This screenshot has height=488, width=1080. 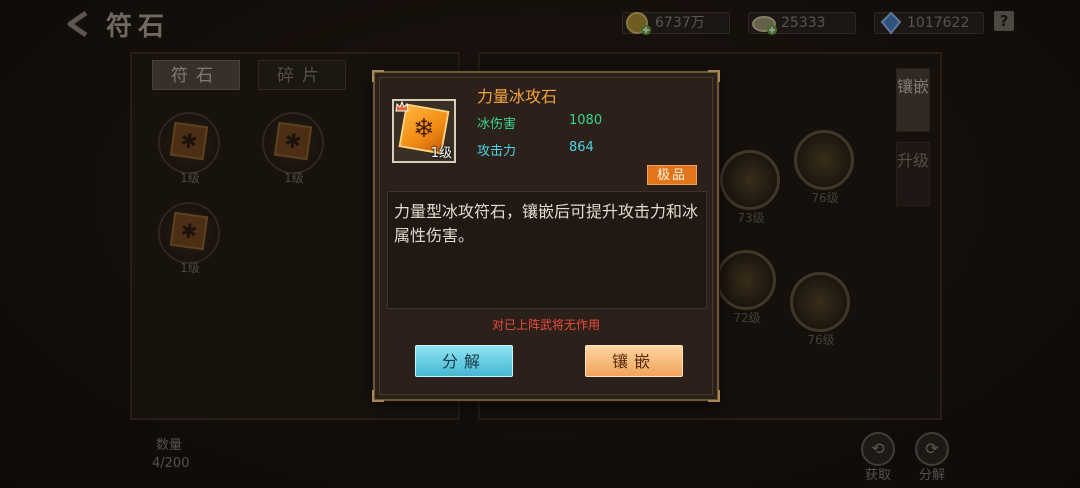 What do you see at coordinates (497, 151) in the screenshot?
I see `stat-name-attack: 攻击力` at bounding box center [497, 151].